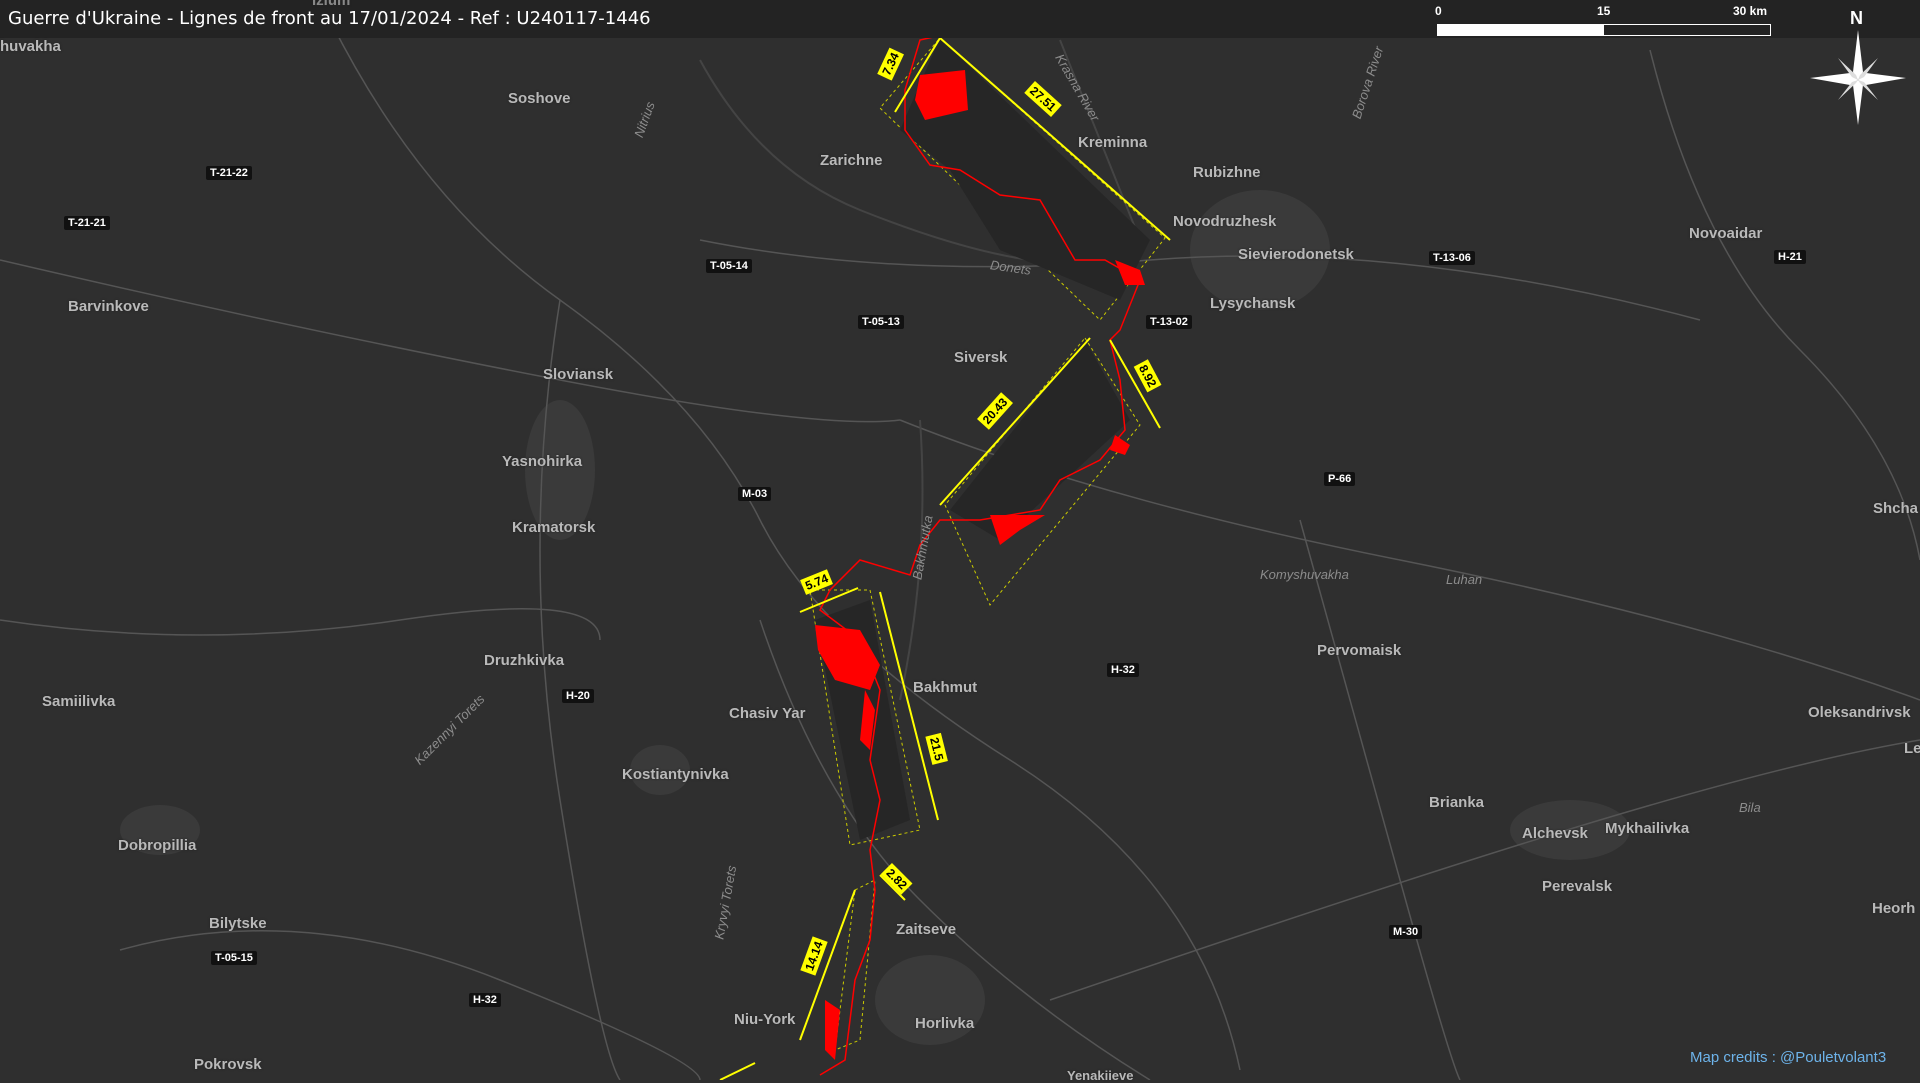  I want to click on road-t2121: T-21-21, so click(87, 223).